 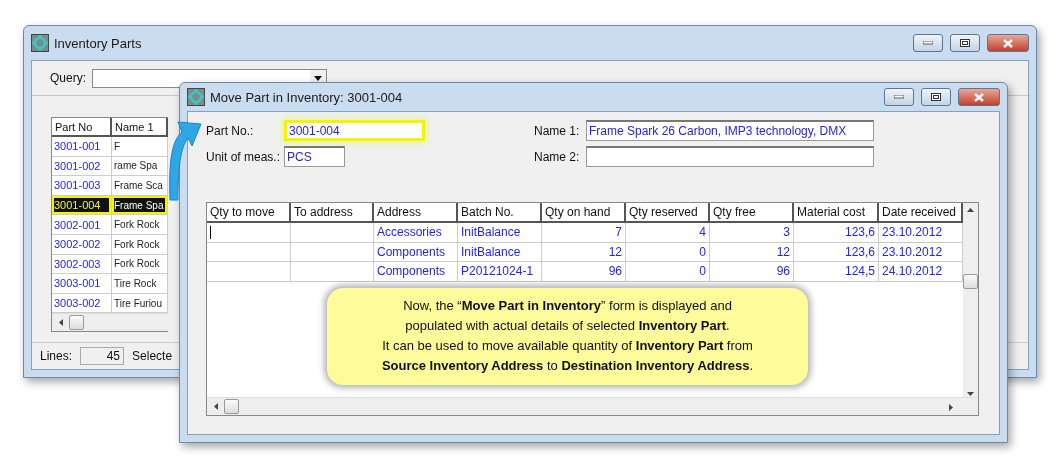 What do you see at coordinates (584, 233) in the screenshot?
I see `table-cell: 7` at bounding box center [584, 233].